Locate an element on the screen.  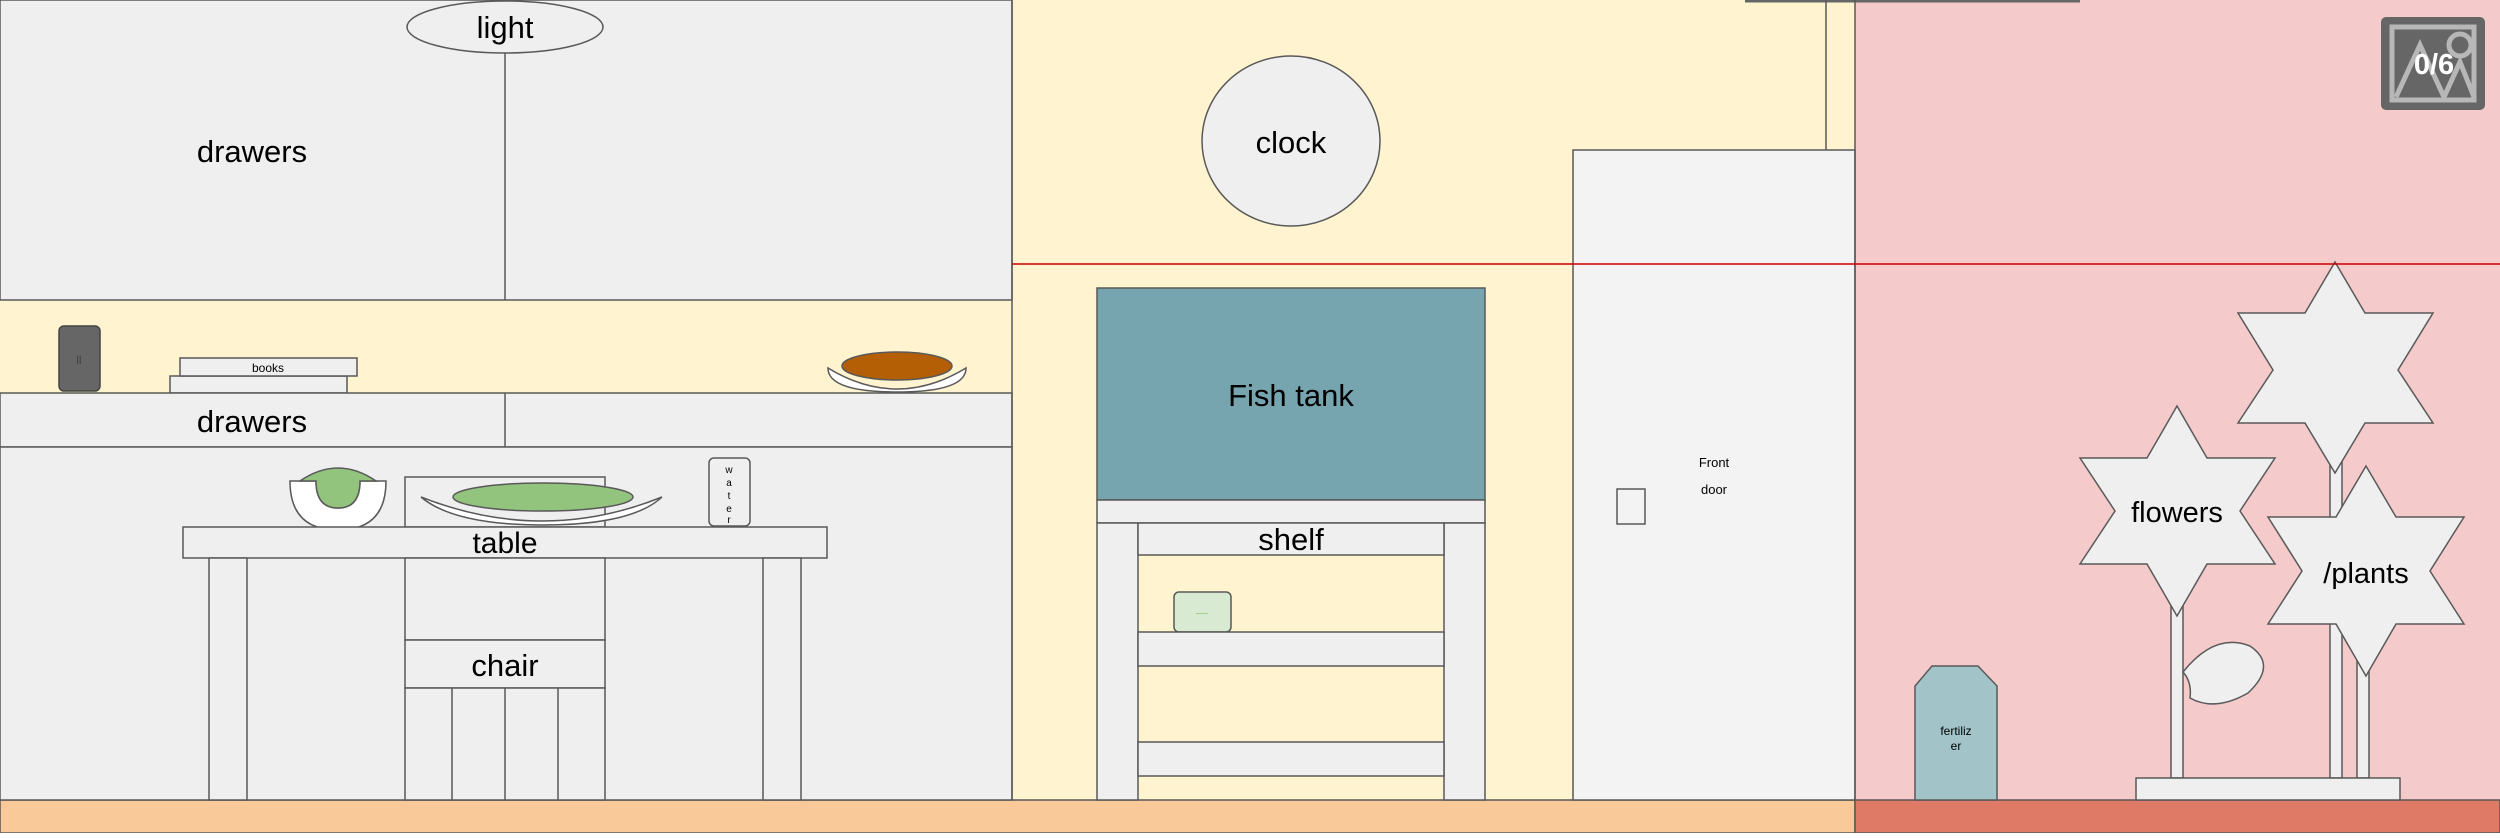
flowers-label: flowers is located at coordinates (2177, 513).